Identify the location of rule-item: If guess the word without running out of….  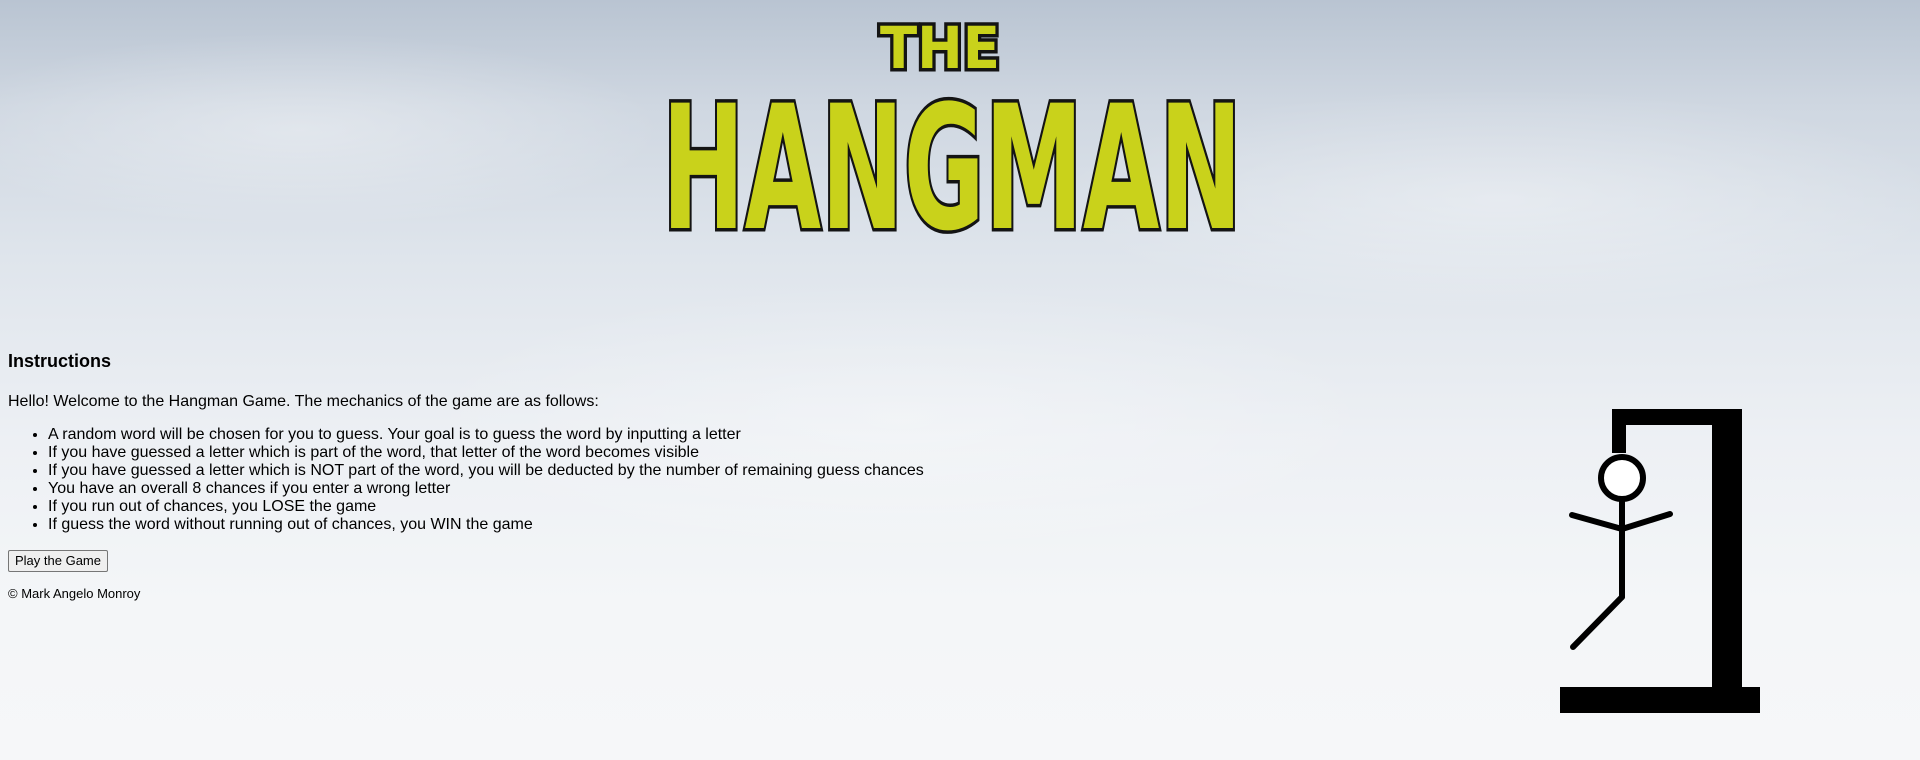
(528, 525).